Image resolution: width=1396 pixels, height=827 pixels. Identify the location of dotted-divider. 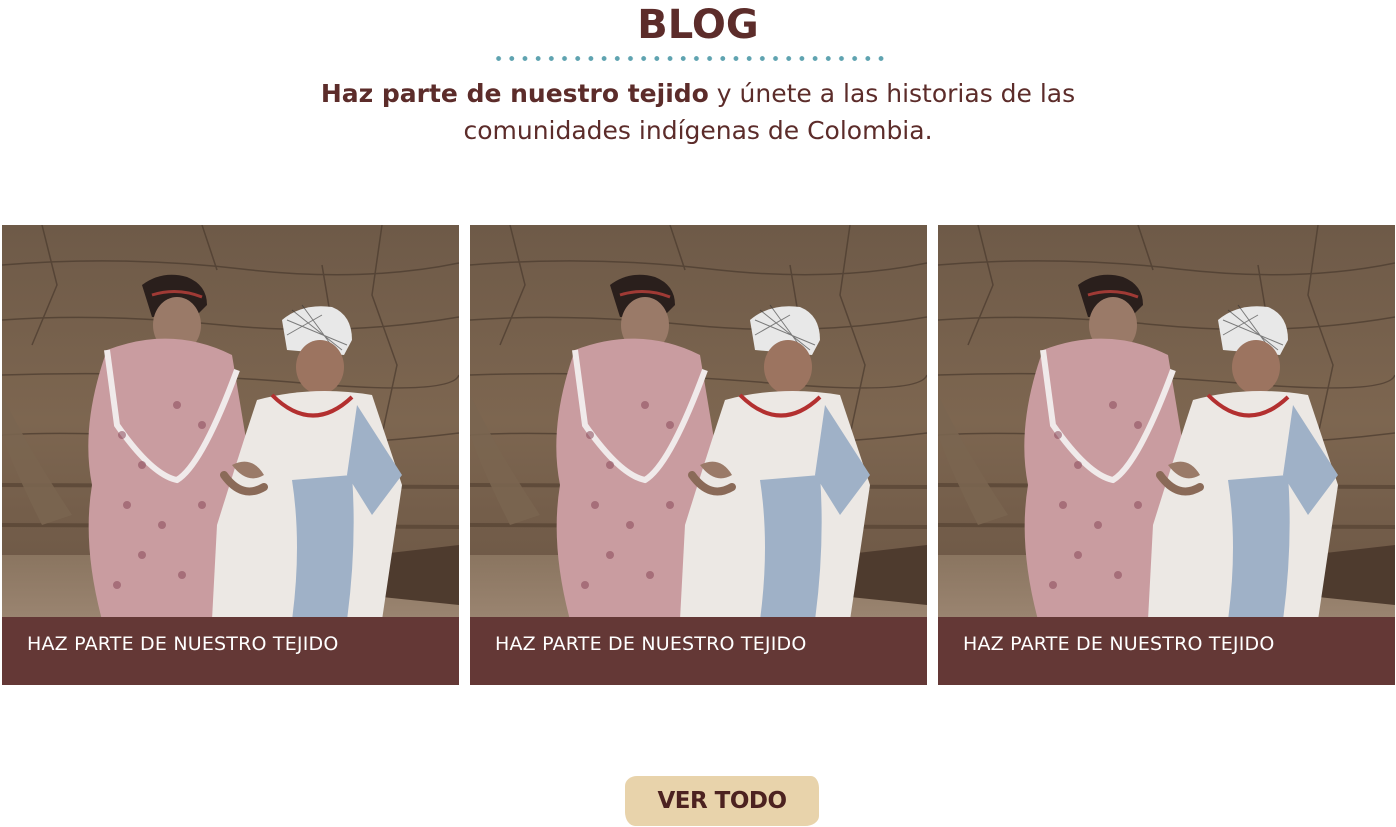
(690, 58).